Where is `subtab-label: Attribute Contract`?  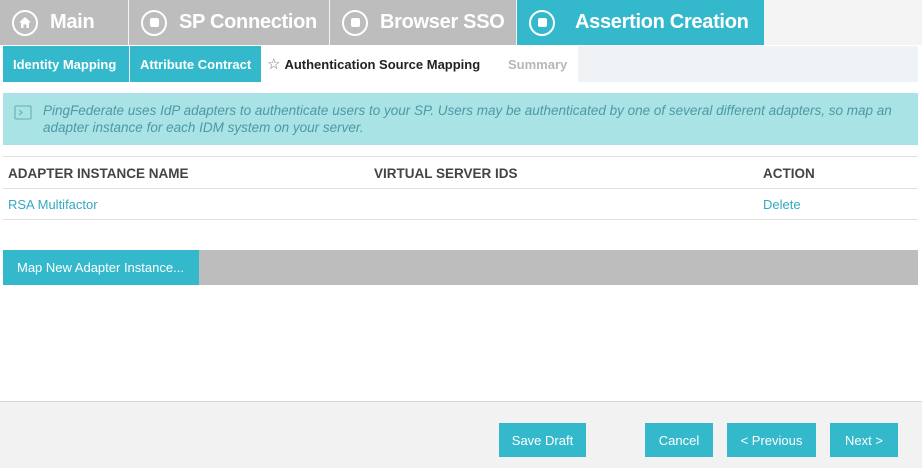 subtab-label: Attribute Contract is located at coordinates (196, 64).